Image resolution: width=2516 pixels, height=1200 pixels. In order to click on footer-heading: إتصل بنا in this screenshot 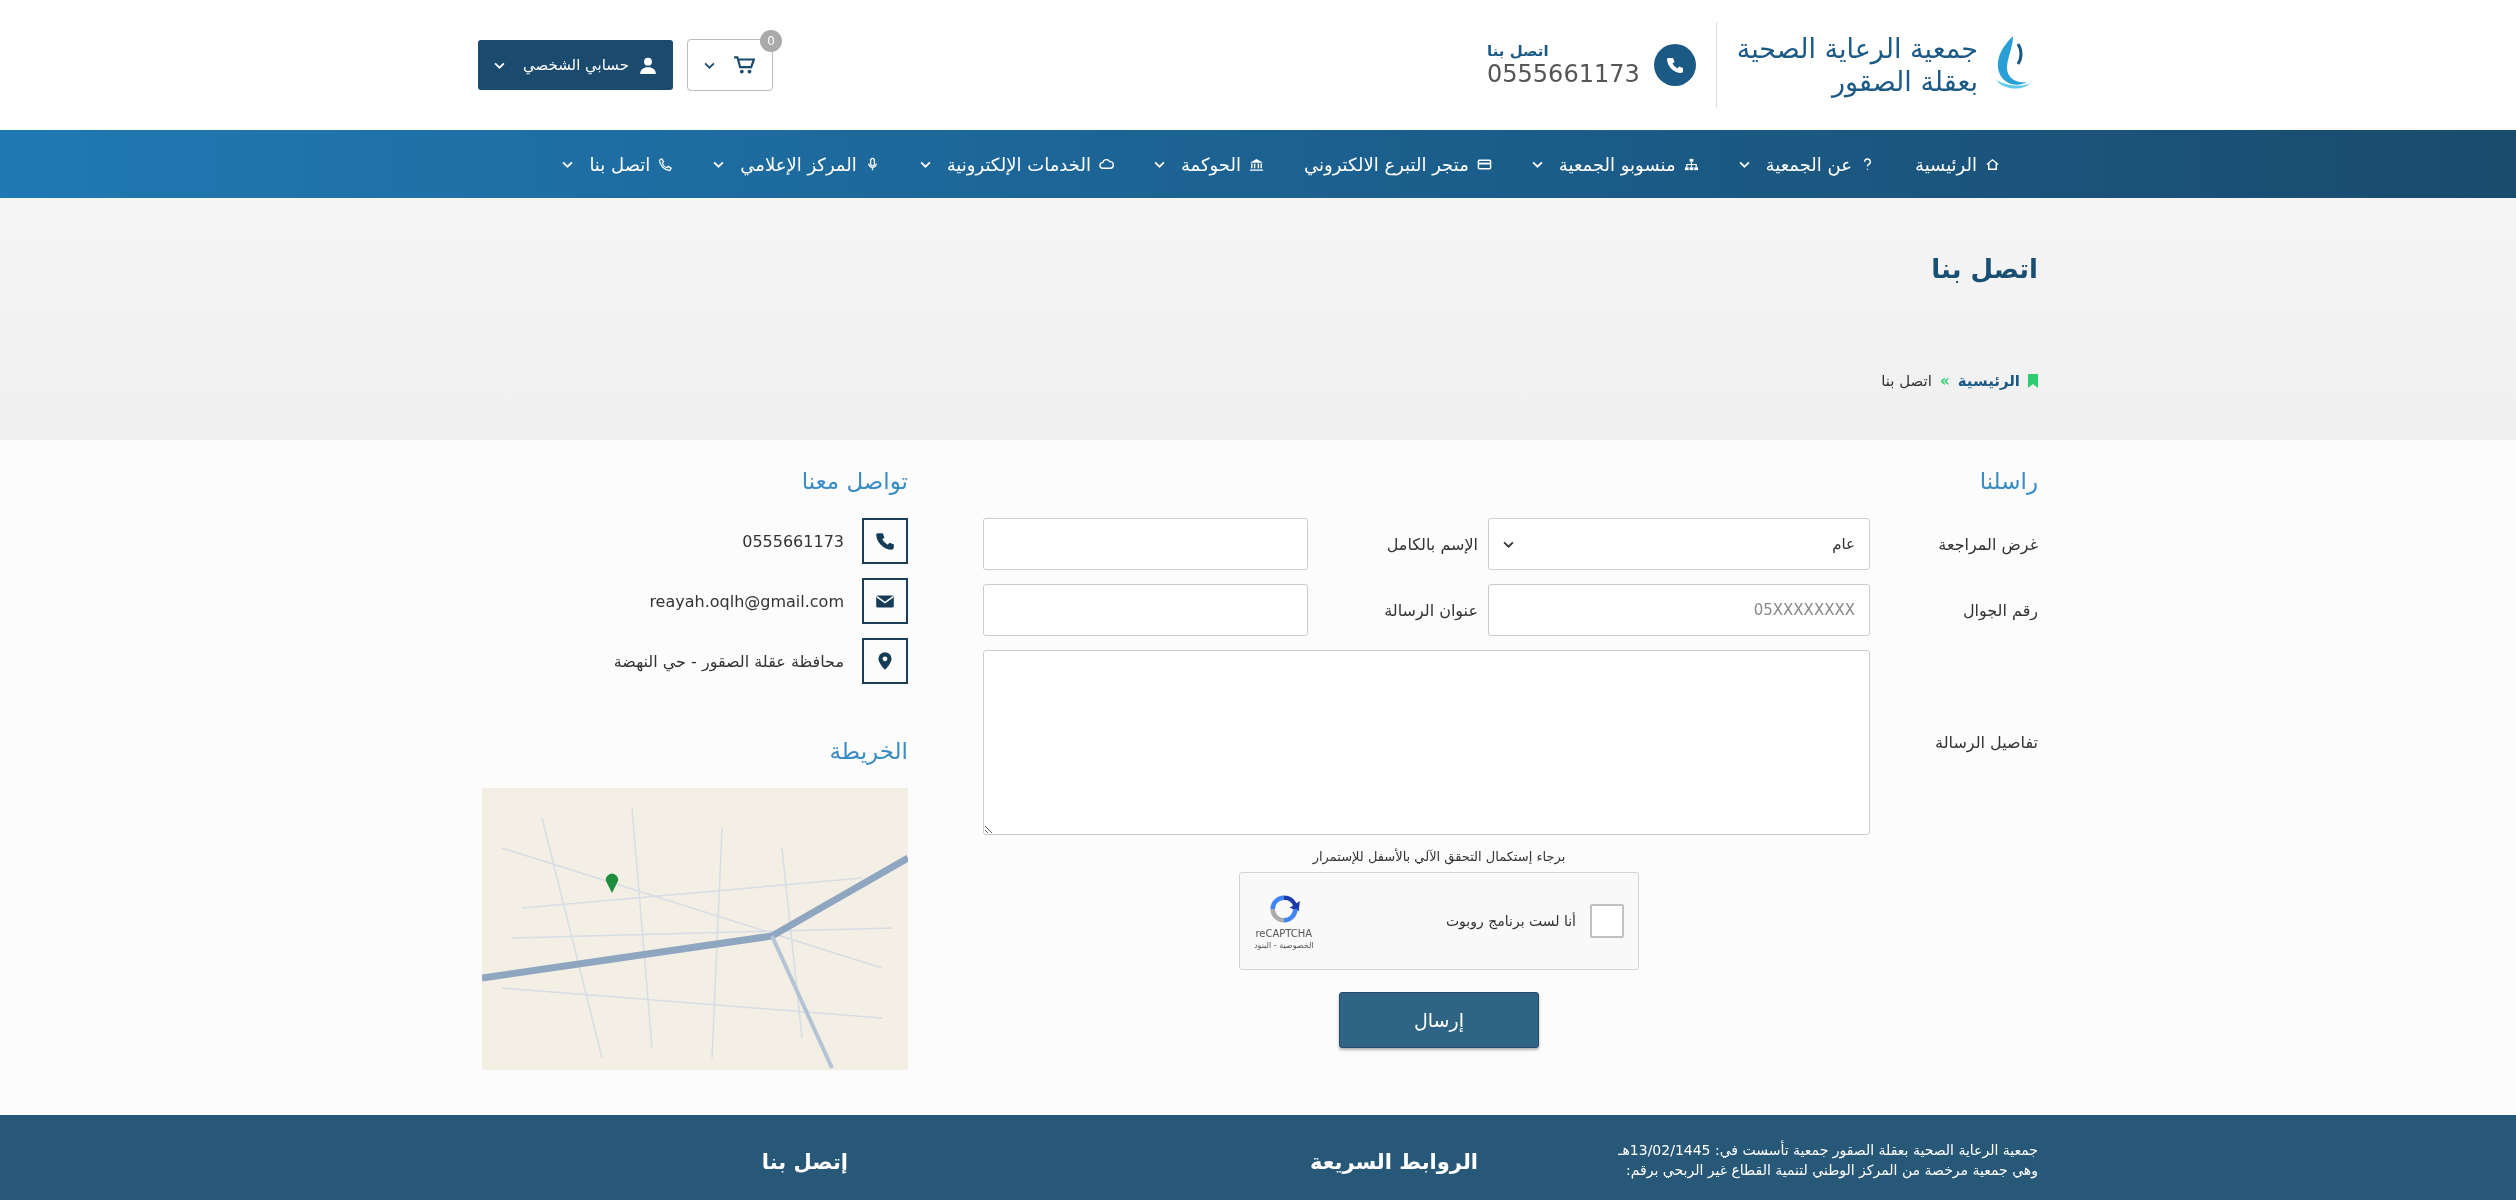, I will do `click(804, 1162)`.